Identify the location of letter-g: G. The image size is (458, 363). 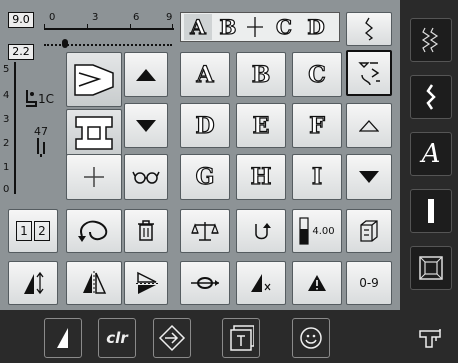
(205, 176).